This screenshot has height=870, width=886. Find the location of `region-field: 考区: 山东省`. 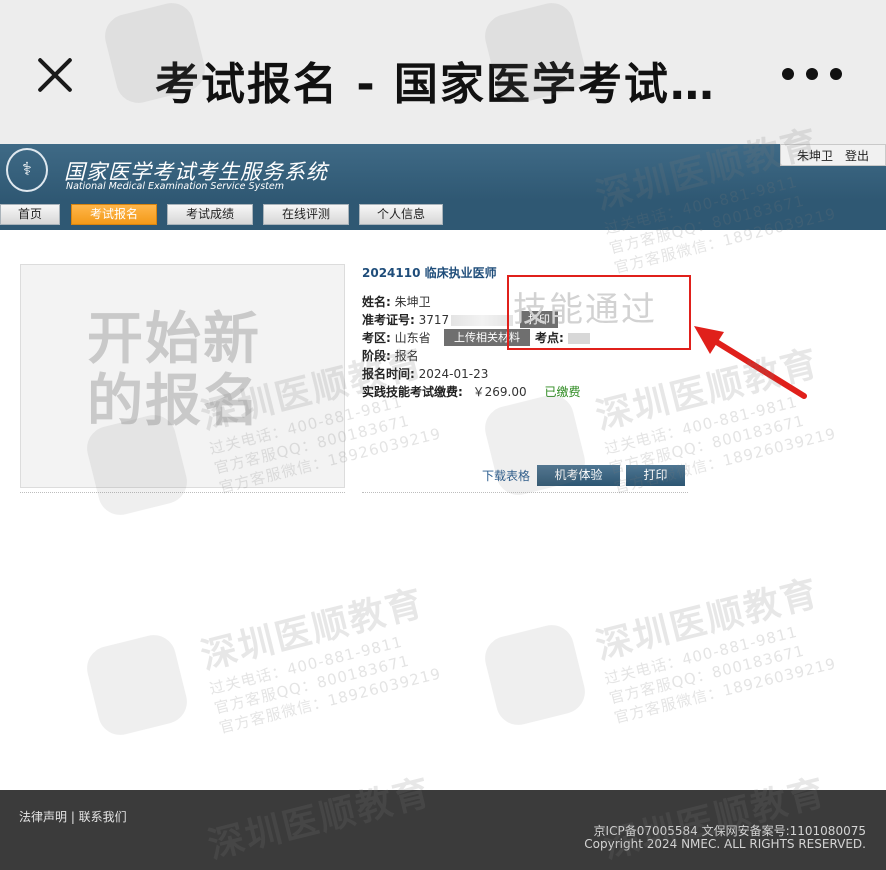

region-field: 考区: 山东省 is located at coordinates (396, 337).